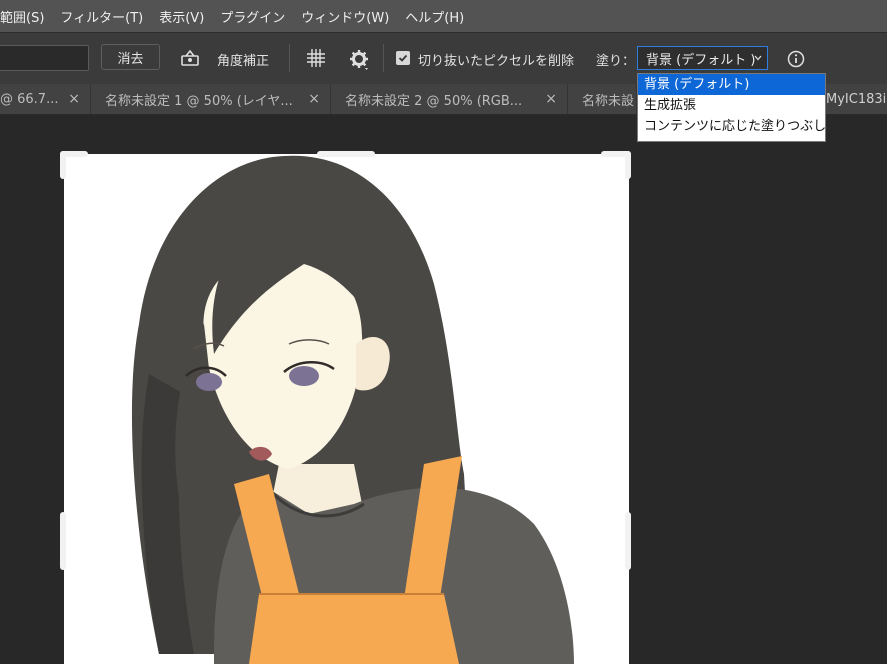 This screenshot has height=664, width=887. I want to click on tab-doc-1: @ 66.7... ×, so click(45, 99).